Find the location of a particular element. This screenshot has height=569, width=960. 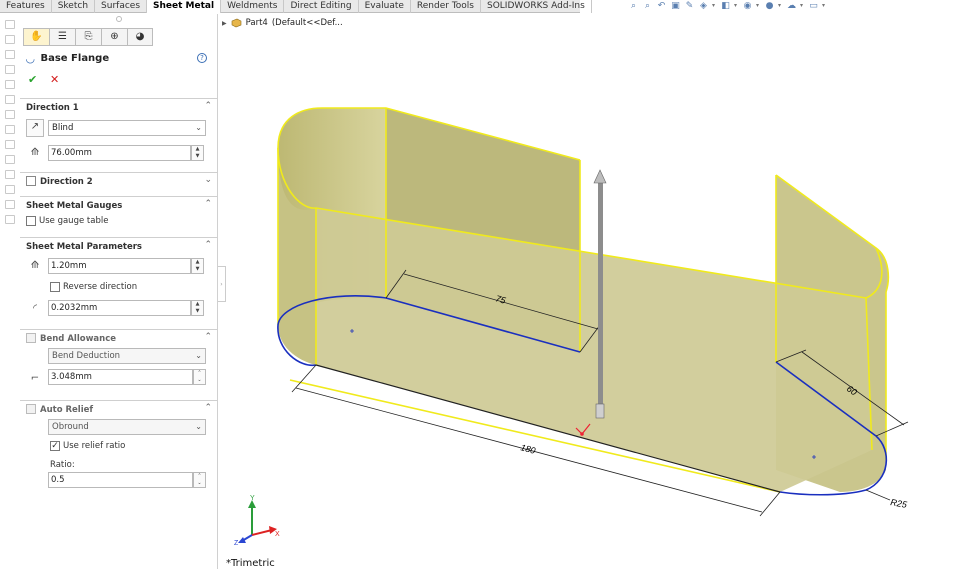

relief-type-select: Obround ⌄ is located at coordinates (127, 427).